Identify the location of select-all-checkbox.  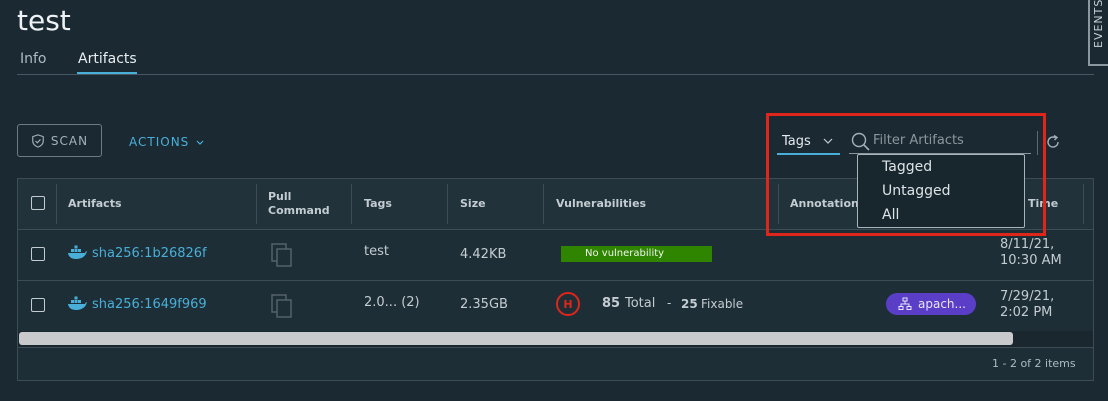
(38, 203).